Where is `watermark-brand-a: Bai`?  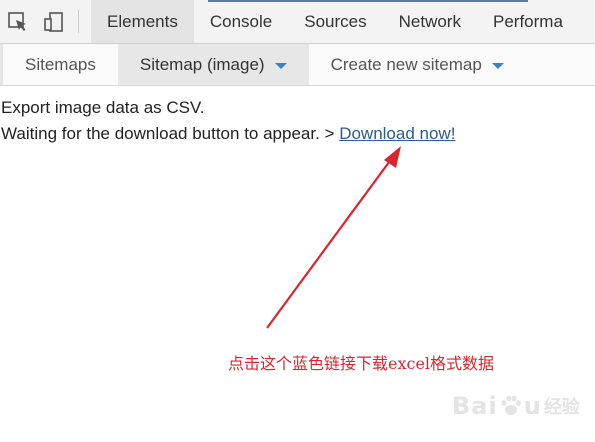
watermark-brand-a: Bai is located at coordinates (475, 406).